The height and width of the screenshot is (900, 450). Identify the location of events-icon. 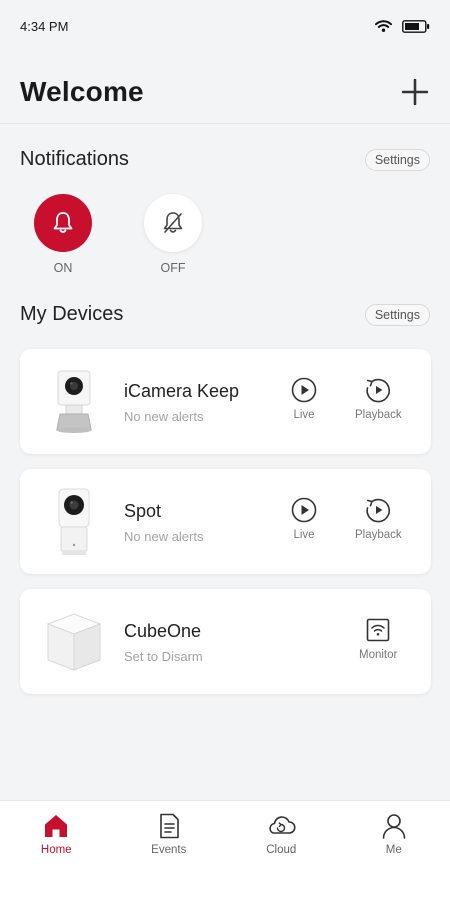
(169, 826).